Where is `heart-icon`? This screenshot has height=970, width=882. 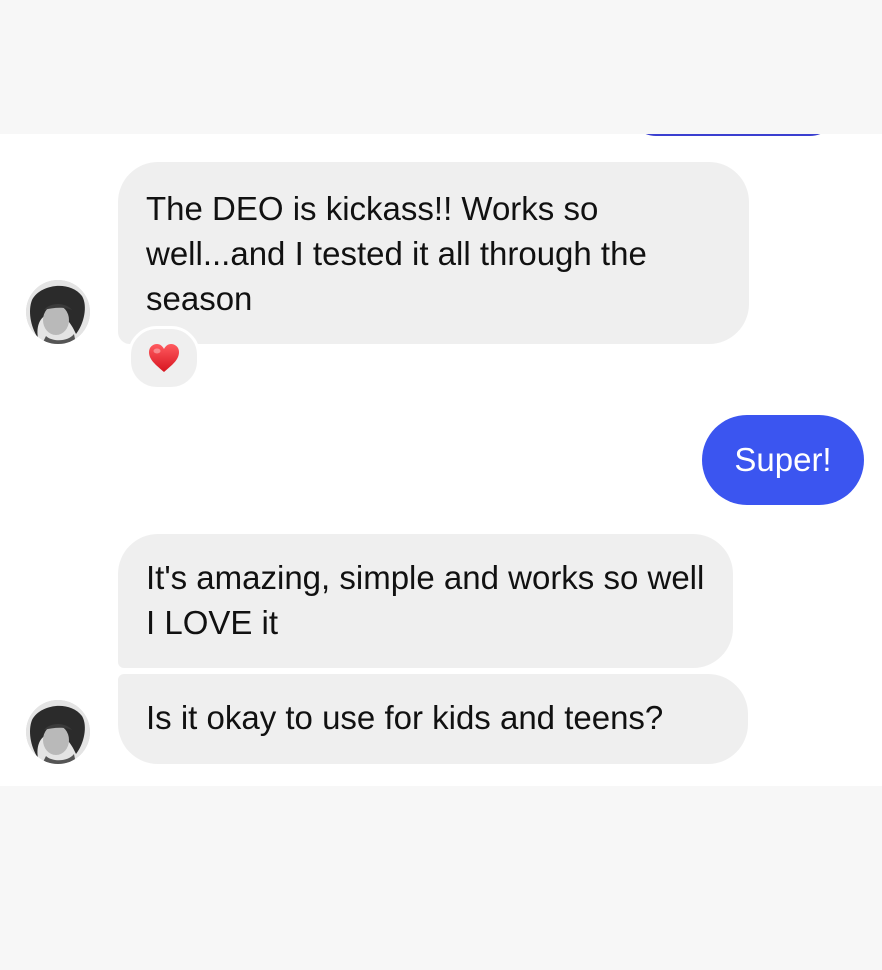 heart-icon is located at coordinates (164, 358).